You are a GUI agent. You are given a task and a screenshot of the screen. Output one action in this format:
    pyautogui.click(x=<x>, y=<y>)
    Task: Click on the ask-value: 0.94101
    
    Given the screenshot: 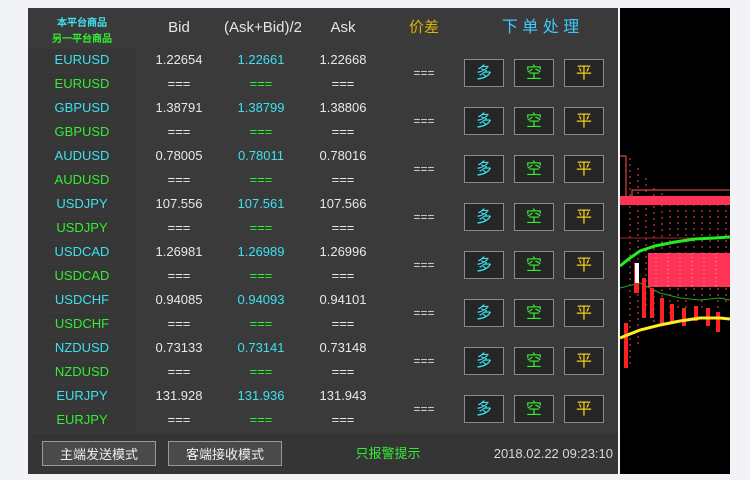 What is the action you would take?
    pyautogui.click(x=343, y=299)
    